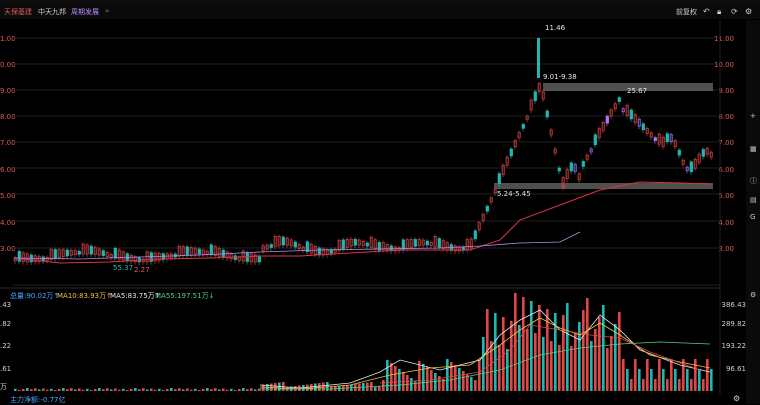 The image size is (760, 405). I want to click on candle-spike, so click(538, 58).